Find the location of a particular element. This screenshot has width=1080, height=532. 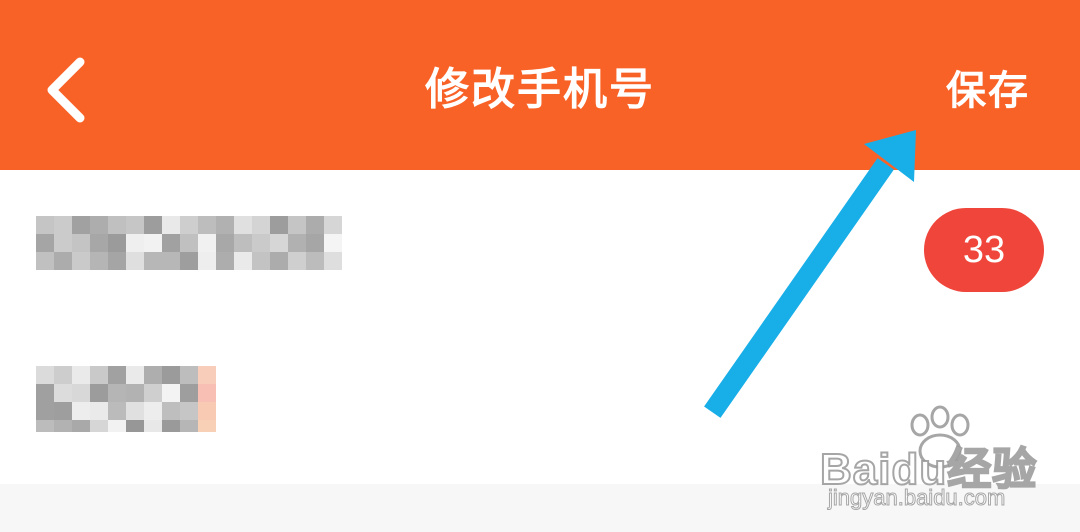

back-button is located at coordinates (71, 88).